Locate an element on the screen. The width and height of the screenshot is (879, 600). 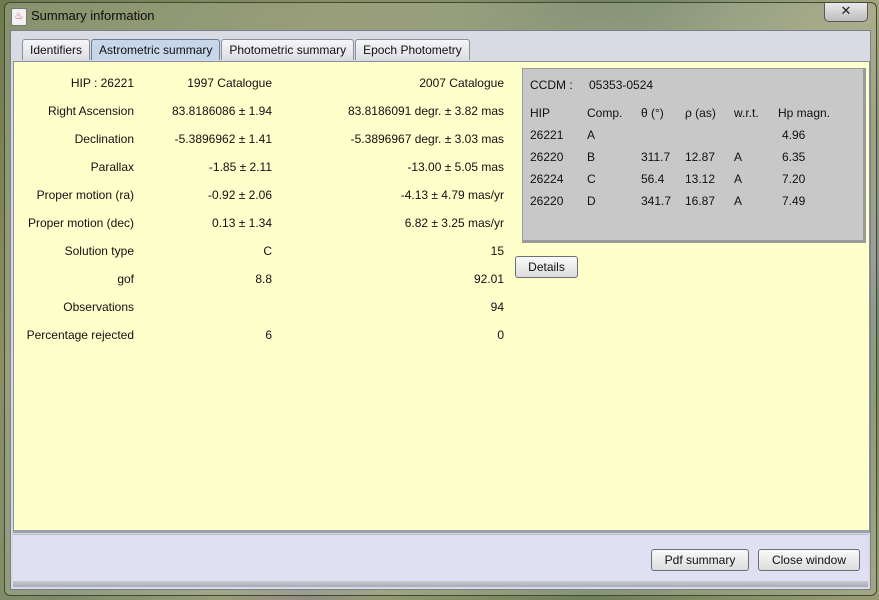
ccdm-col-theta: θ (°) is located at coordinates (652, 113).